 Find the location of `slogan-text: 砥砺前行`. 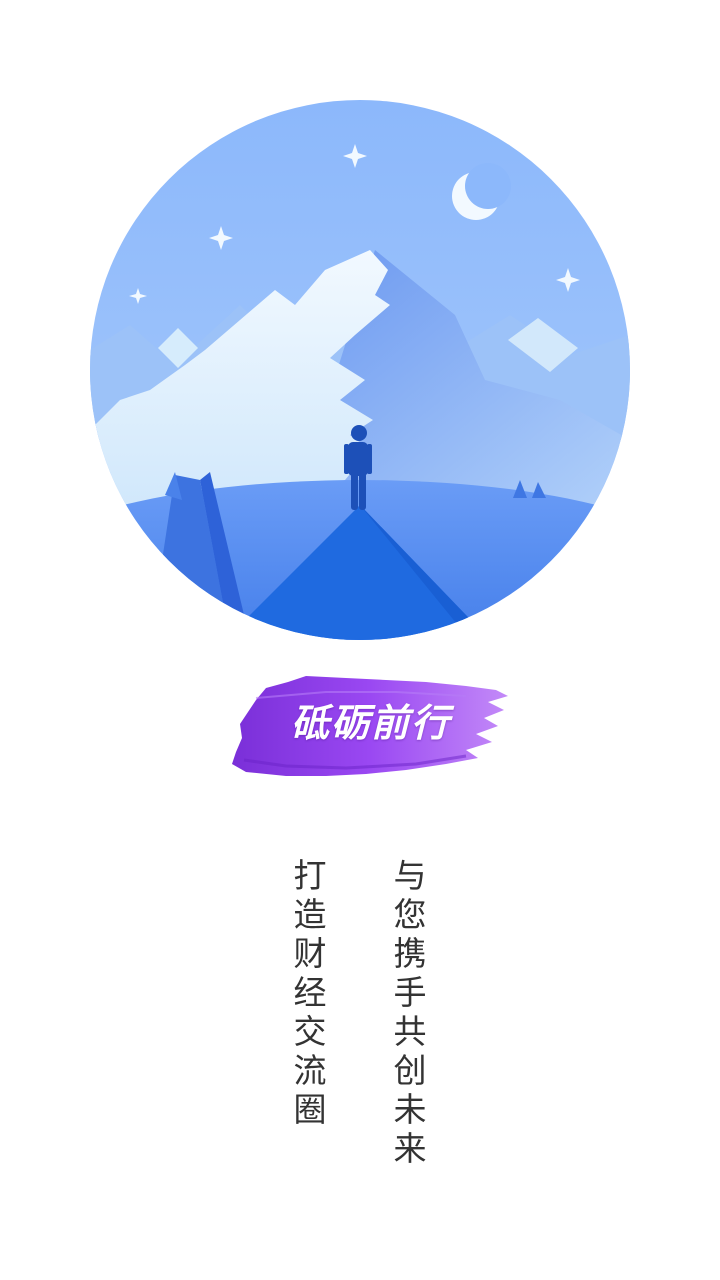

slogan-text: 砥砺前行 is located at coordinates (370, 722).